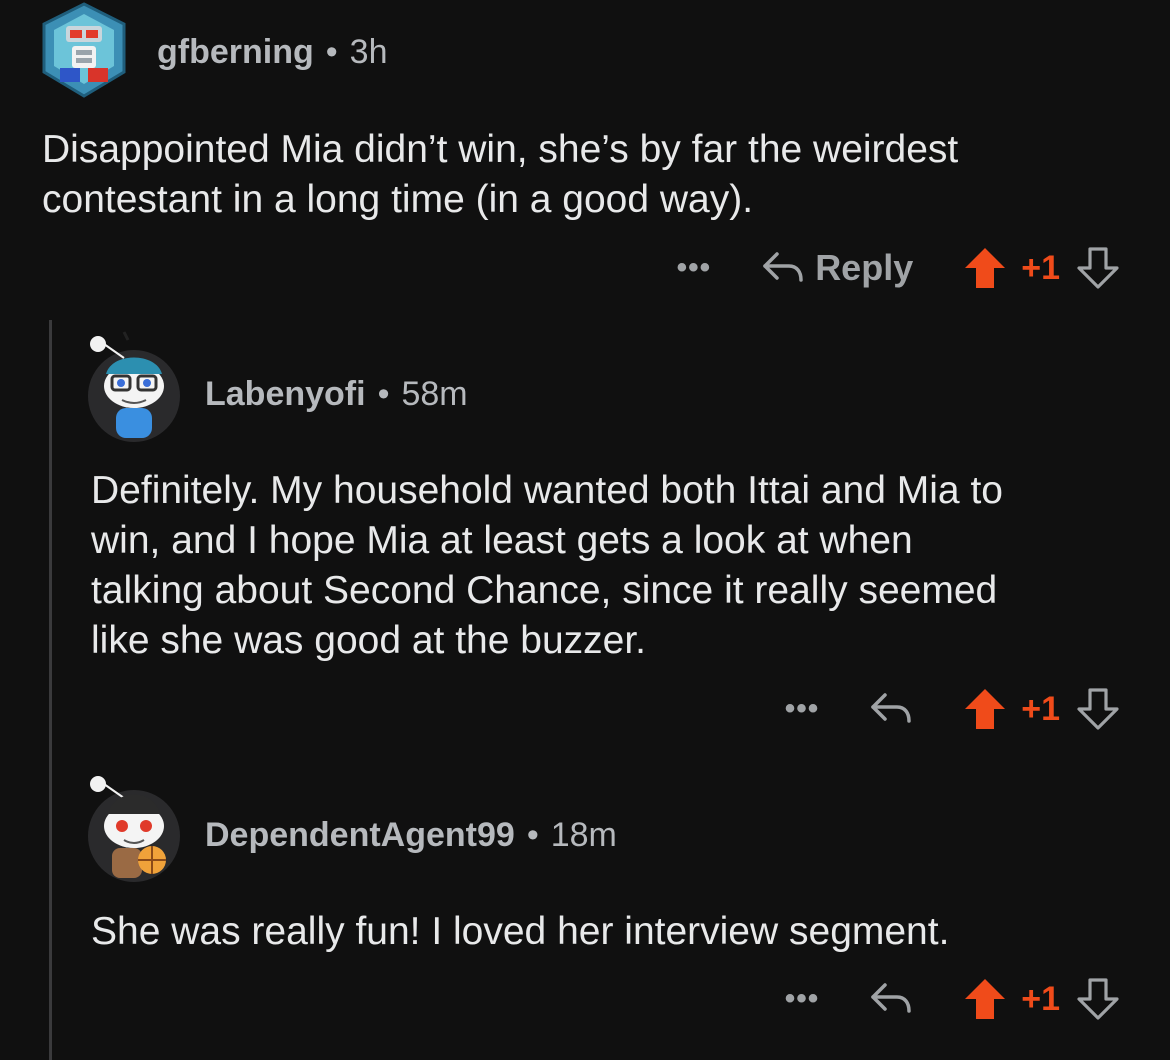 This screenshot has height=1060, width=1170. I want to click on comment-header: gfberning • 3h, so click(272, 52).